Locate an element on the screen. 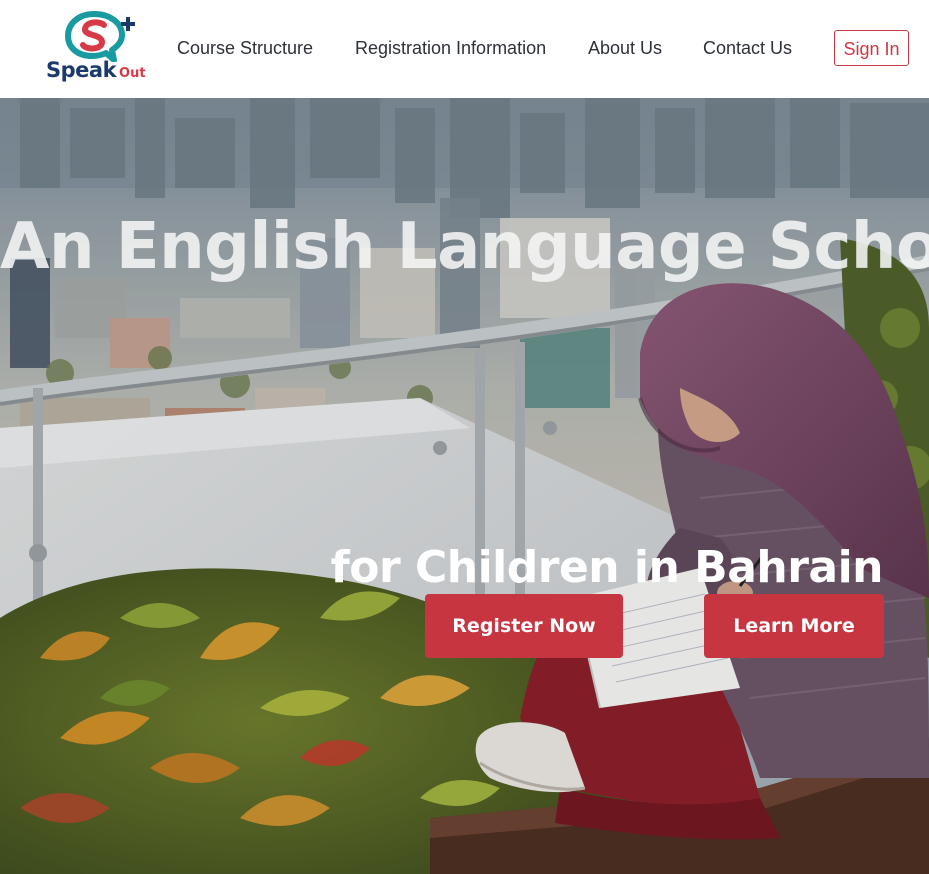 Image resolution: width=929 pixels, height=874 pixels. logo-link: Speak Out is located at coordinates (98, 49).